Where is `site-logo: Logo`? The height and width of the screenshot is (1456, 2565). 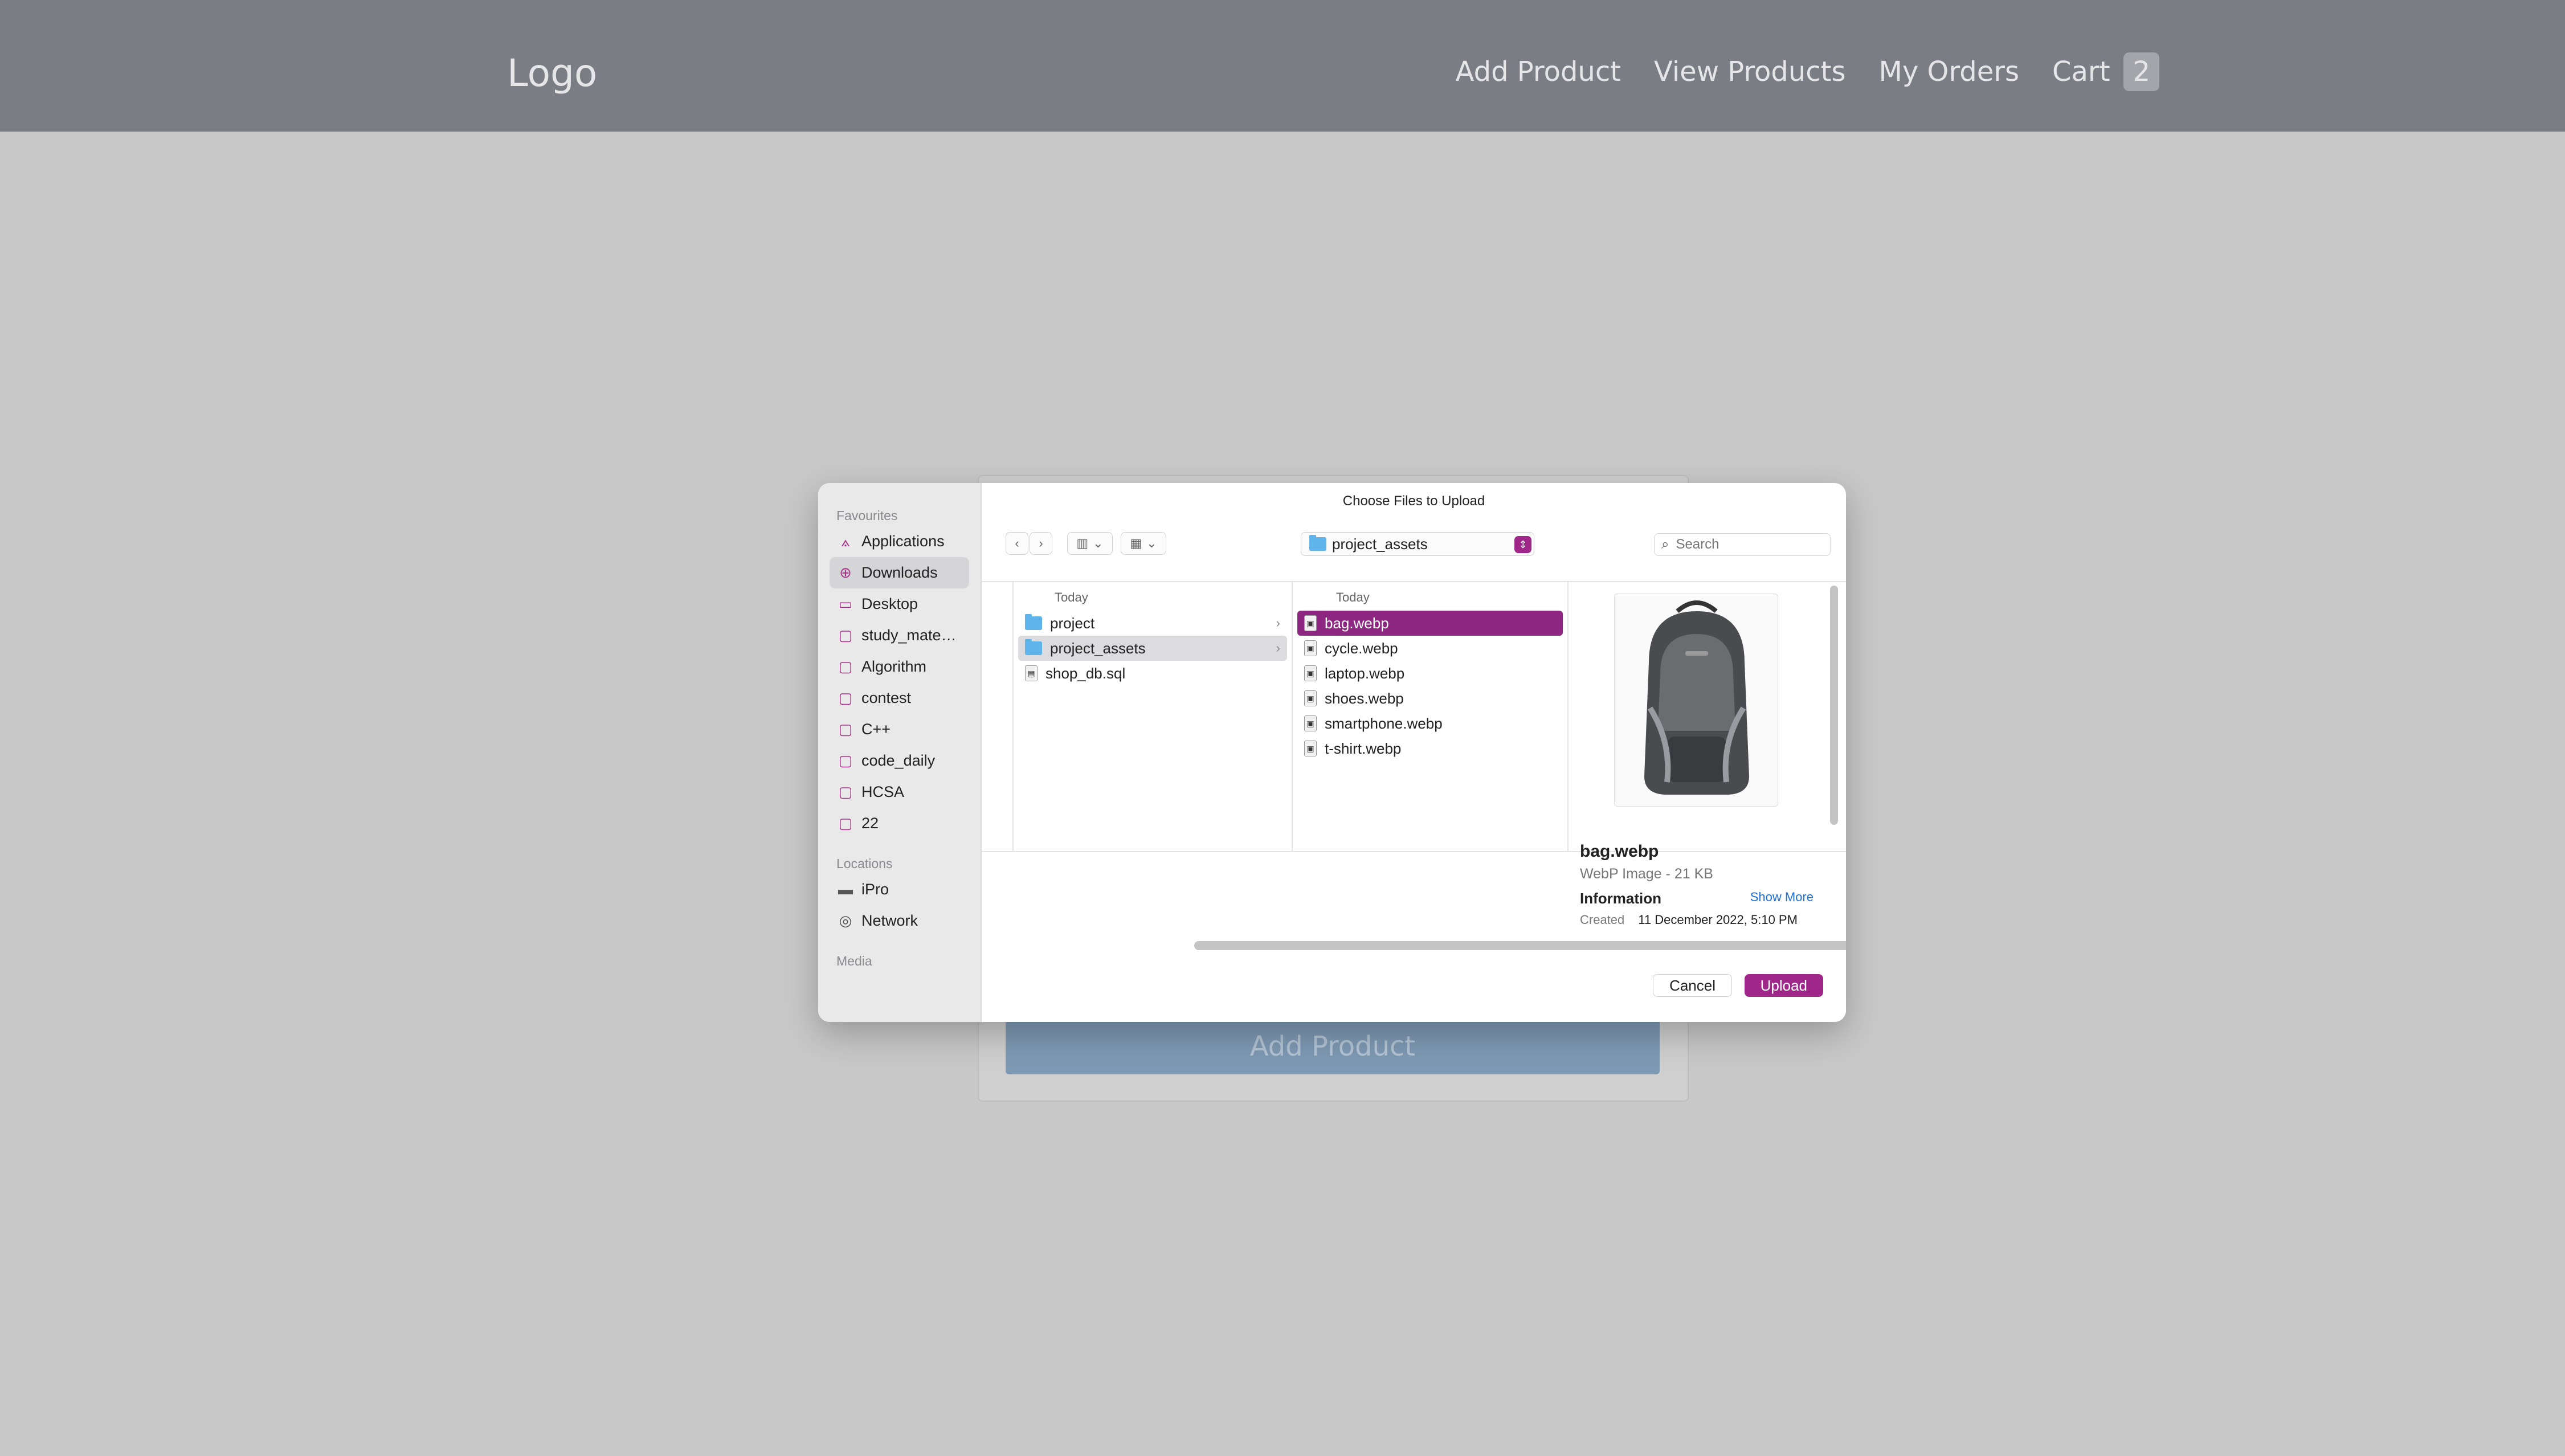
site-logo: Logo is located at coordinates (552, 73).